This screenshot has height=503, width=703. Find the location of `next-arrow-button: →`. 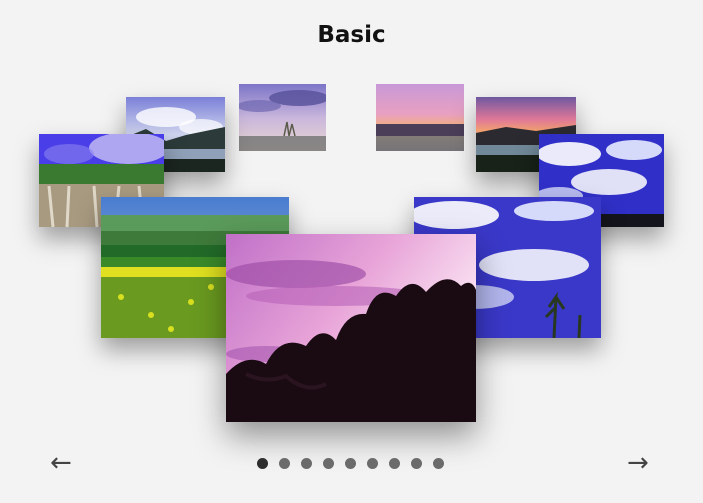

next-arrow-button: → is located at coordinates (638, 463).